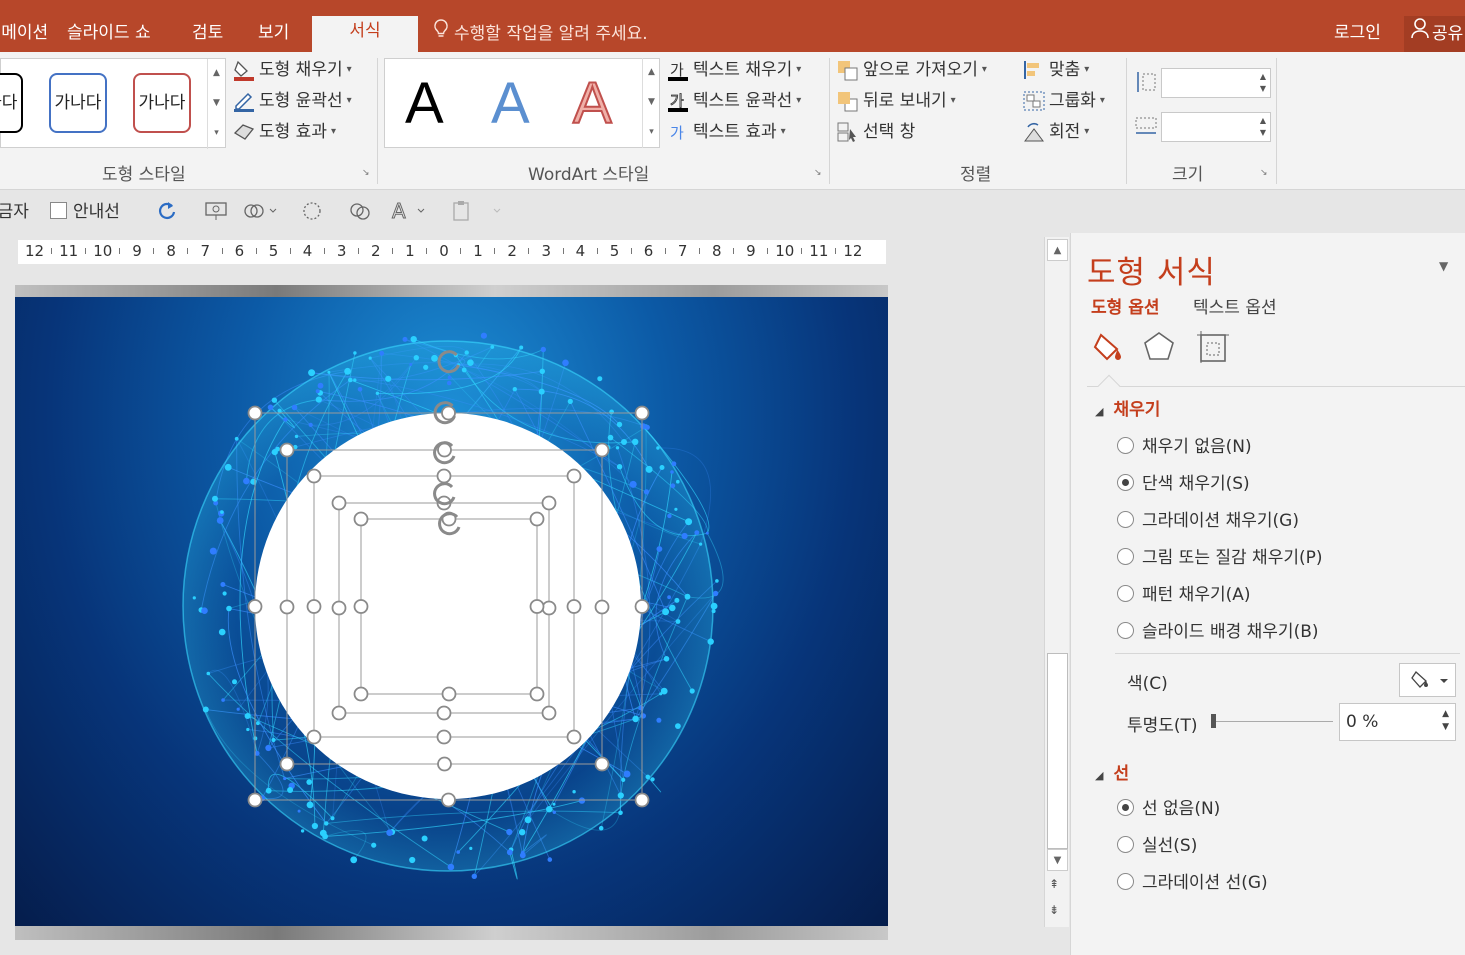 The image size is (1465, 955). I want to click on rotate-refresh-icon, so click(167, 212).